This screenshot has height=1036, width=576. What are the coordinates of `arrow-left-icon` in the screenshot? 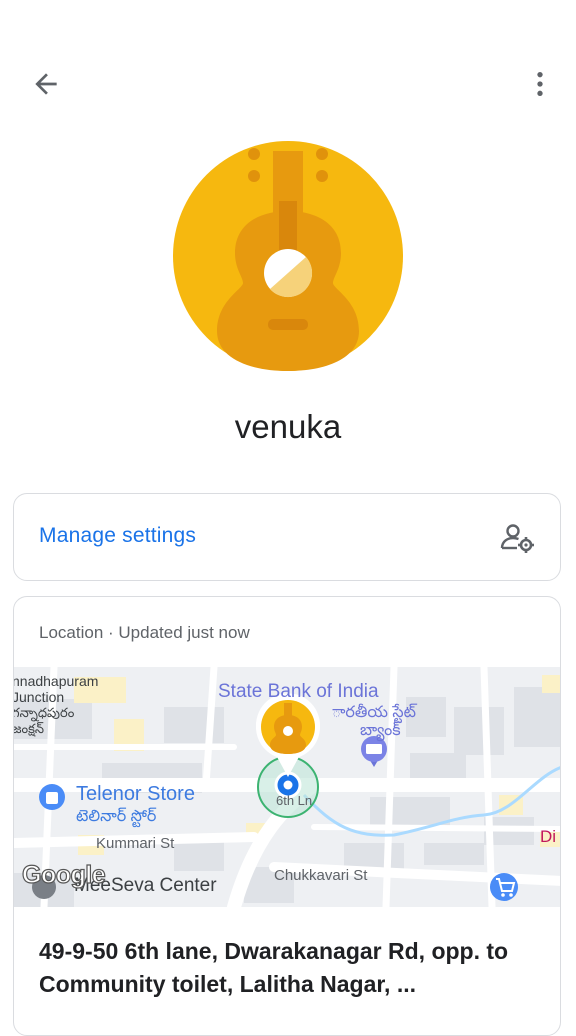 It's located at (46, 84).